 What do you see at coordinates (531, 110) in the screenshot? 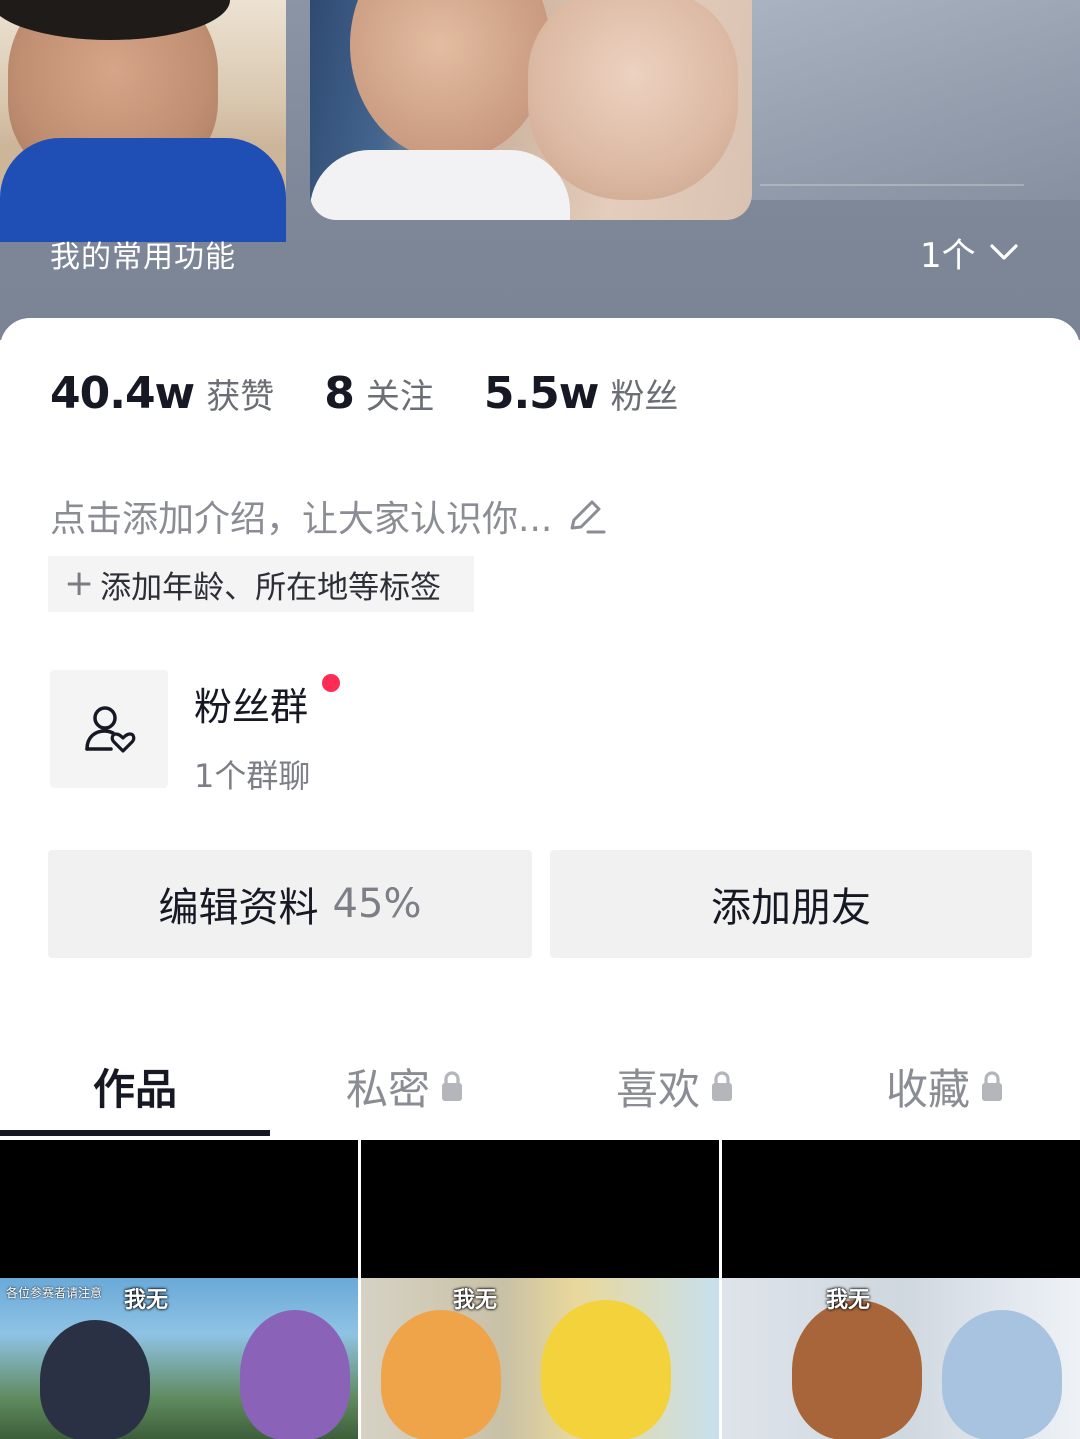
I see `header-photo-right` at bounding box center [531, 110].